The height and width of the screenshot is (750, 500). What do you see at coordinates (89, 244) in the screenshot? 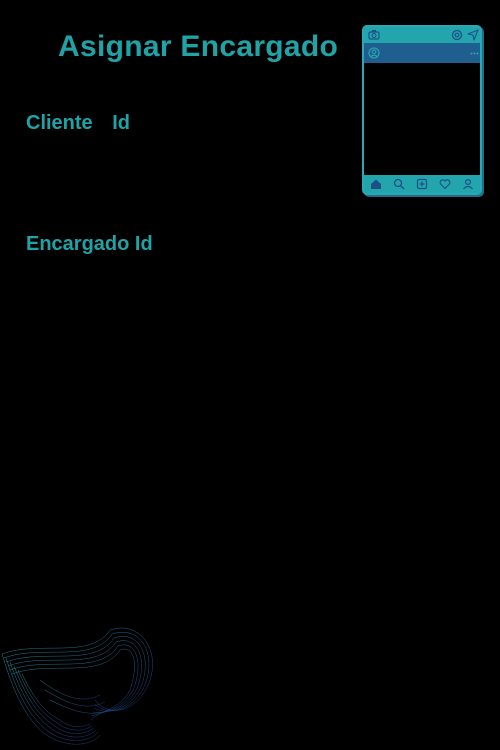
I see `encargado-id-label: Encargado Id` at bounding box center [89, 244].